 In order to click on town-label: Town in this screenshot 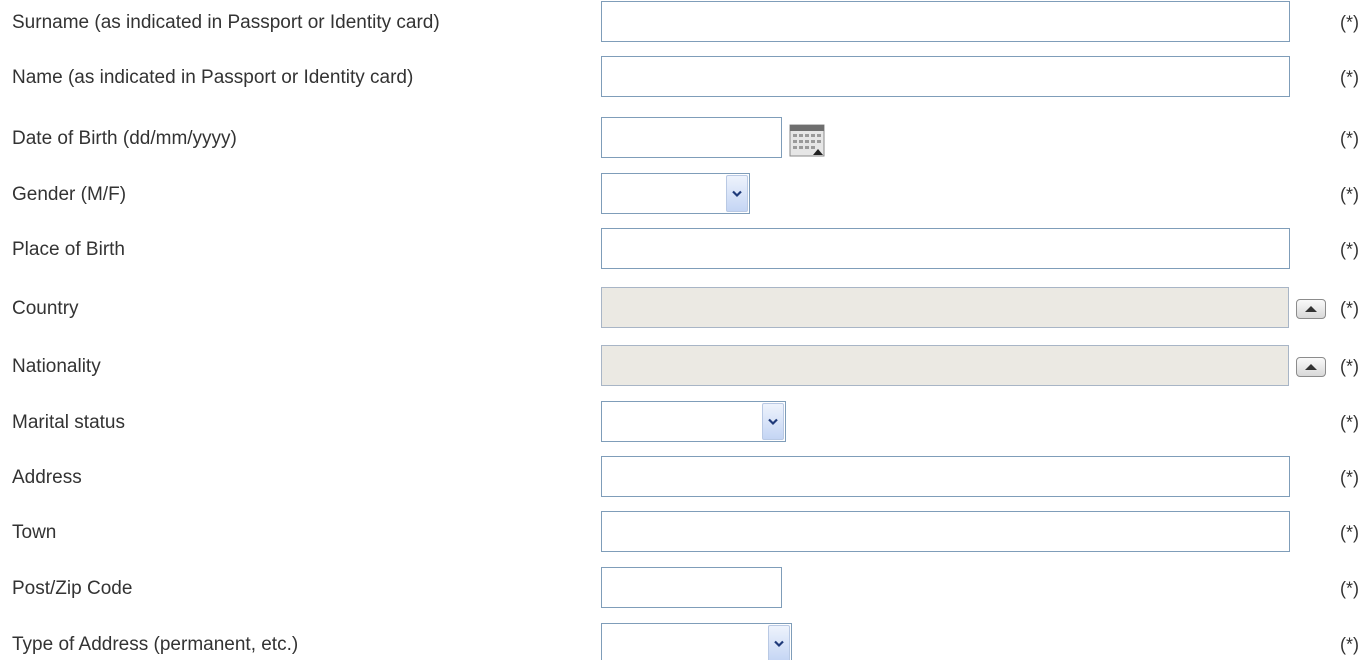, I will do `click(34, 532)`.